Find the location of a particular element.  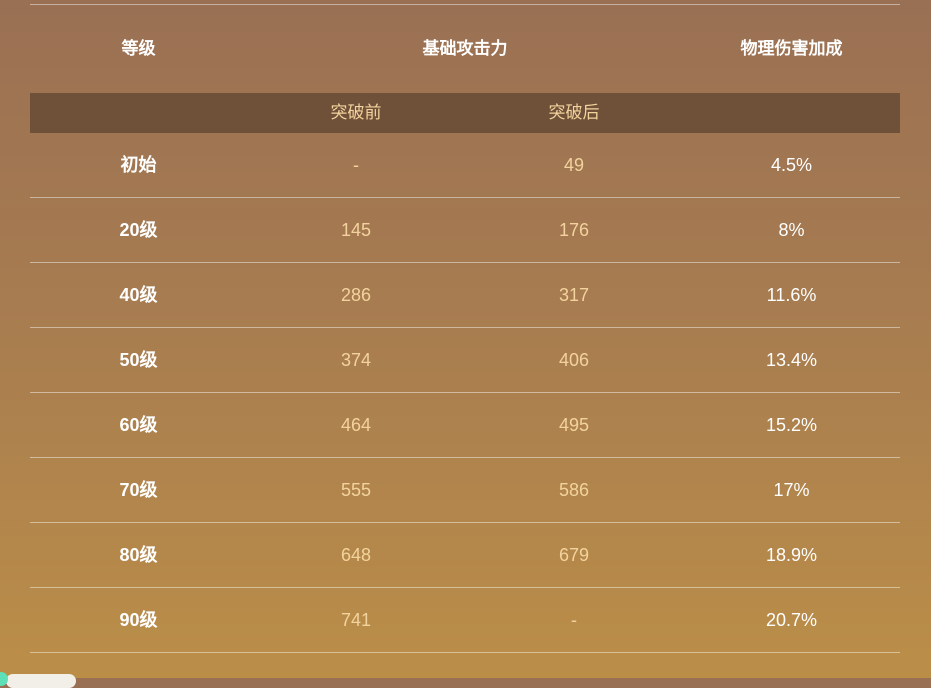

header-physical-bonus: 物理伤害加成 is located at coordinates (791, 48).